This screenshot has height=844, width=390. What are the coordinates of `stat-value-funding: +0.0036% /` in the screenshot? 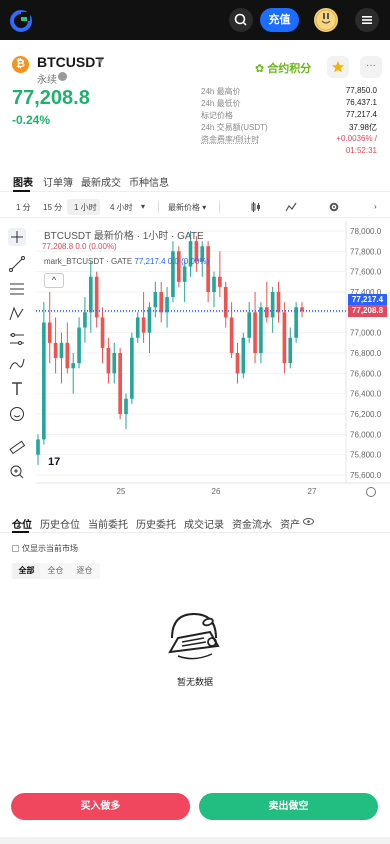 It's located at (356, 138).